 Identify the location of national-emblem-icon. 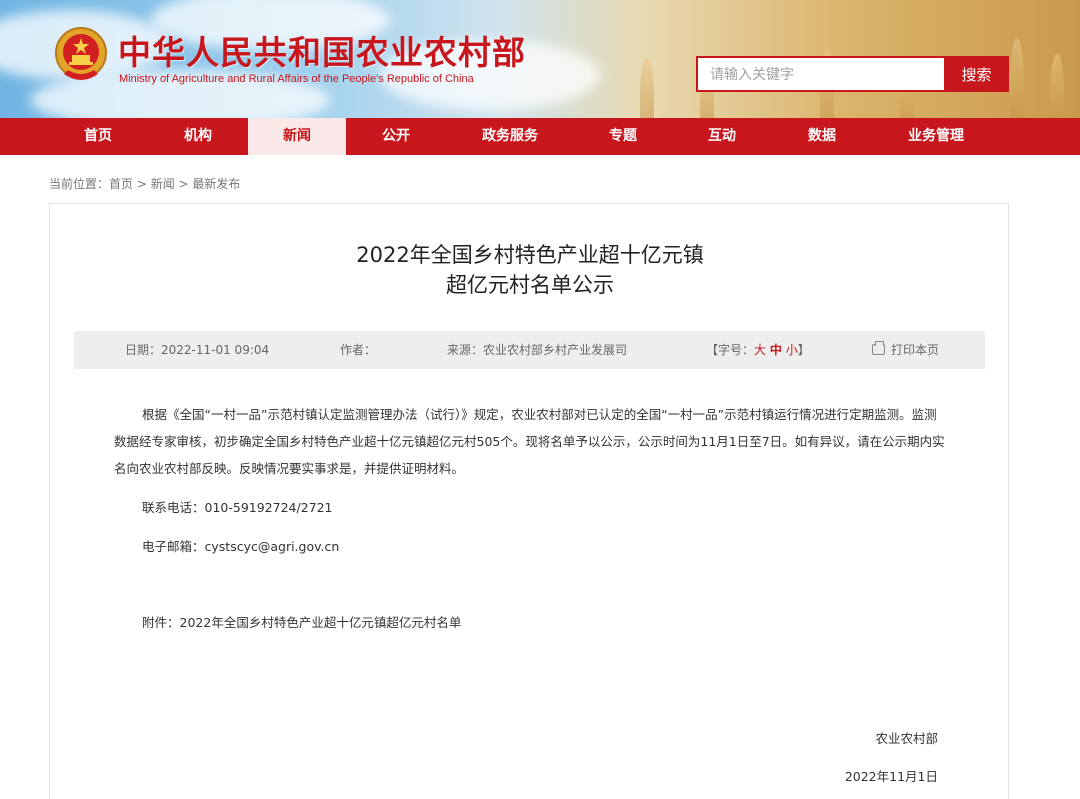
(81, 56).